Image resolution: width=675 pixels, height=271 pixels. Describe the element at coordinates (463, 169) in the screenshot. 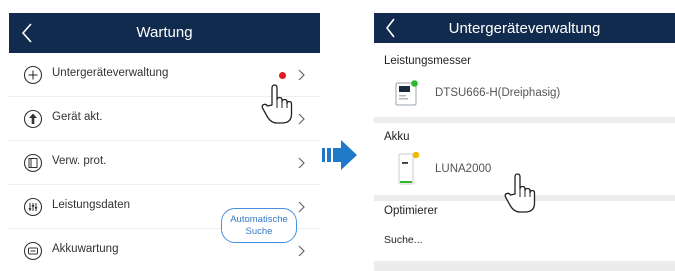

I see `device-name: LUNA2000` at that location.